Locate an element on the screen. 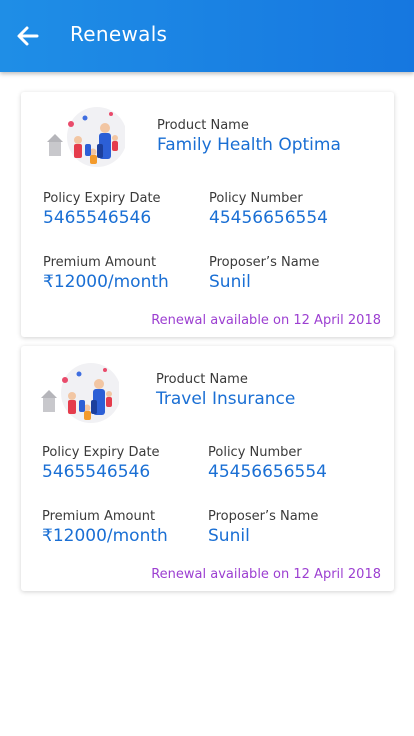  page-title: Renewals is located at coordinates (119, 34).